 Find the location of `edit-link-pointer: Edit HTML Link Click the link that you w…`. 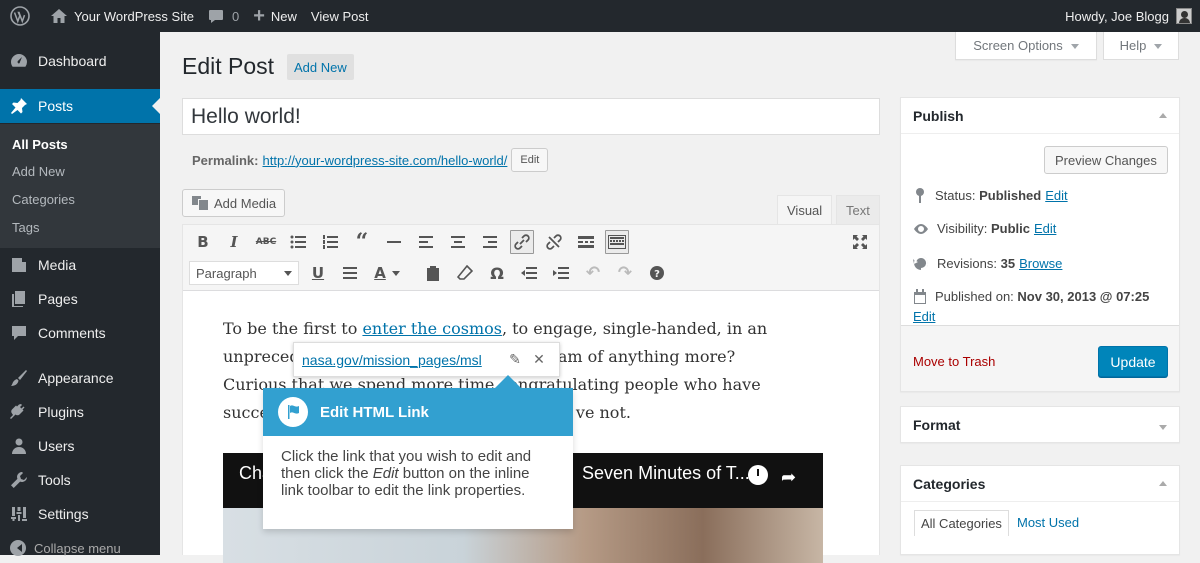

edit-link-pointer: Edit HTML Link Click the link that you w… is located at coordinates (418, 452).